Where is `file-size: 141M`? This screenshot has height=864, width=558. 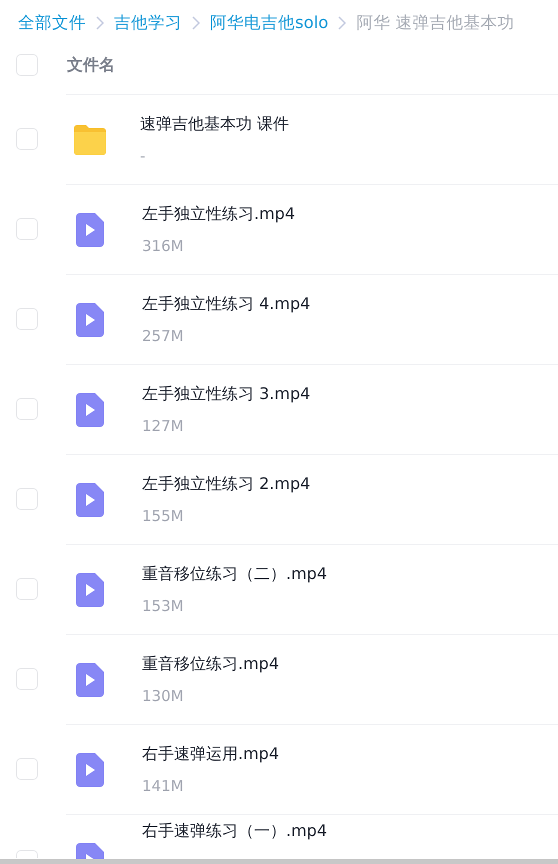
file-size: 141M is located at coordinates (163, 786).